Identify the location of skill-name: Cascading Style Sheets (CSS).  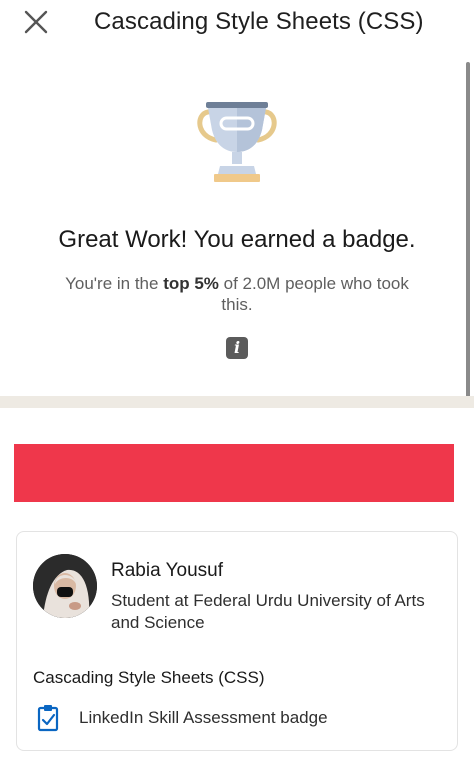
(149, 677).